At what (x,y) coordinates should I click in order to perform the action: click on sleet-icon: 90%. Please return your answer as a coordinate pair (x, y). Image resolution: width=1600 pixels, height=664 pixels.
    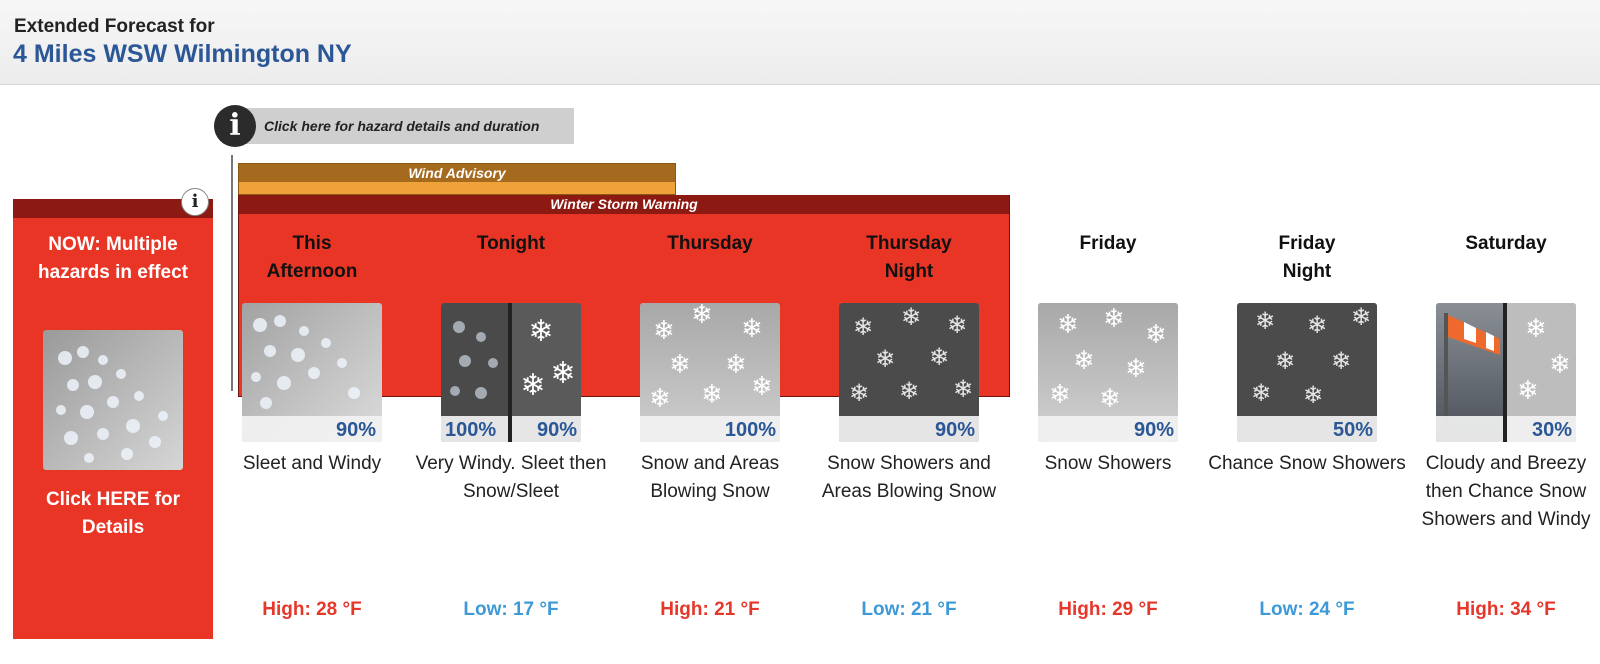
    Looking at the image, I should click on (312, 372).